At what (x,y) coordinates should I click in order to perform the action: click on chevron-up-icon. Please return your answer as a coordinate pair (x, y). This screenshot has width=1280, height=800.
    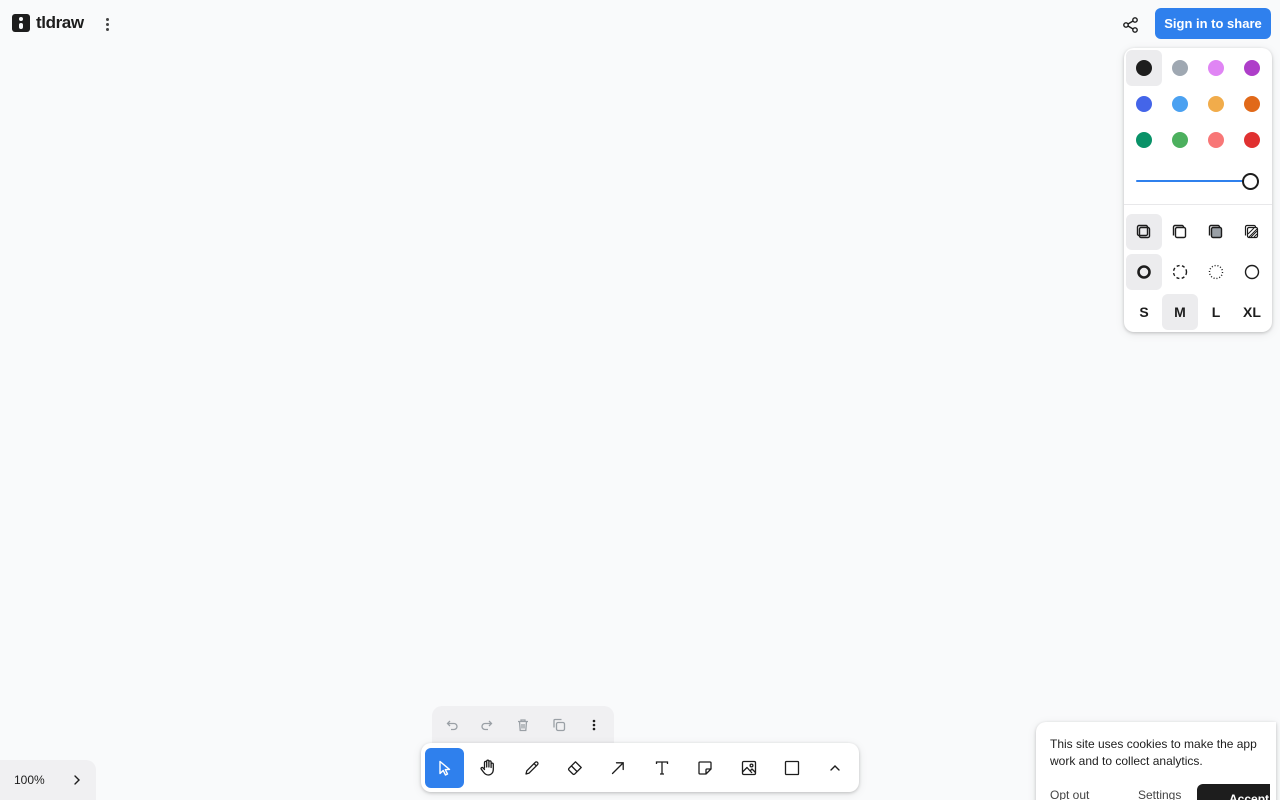
    Looking at the image, I should click on (835, 767).